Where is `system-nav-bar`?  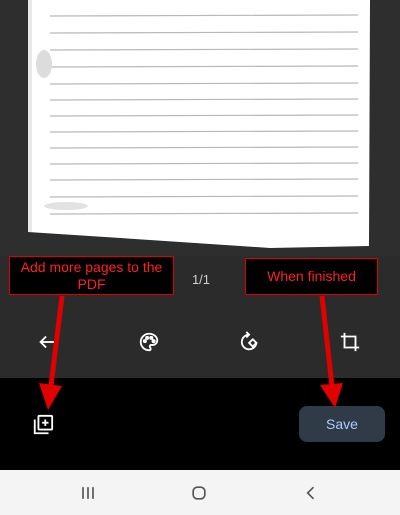
system-nav-bar is located at coordinates (200, 492).